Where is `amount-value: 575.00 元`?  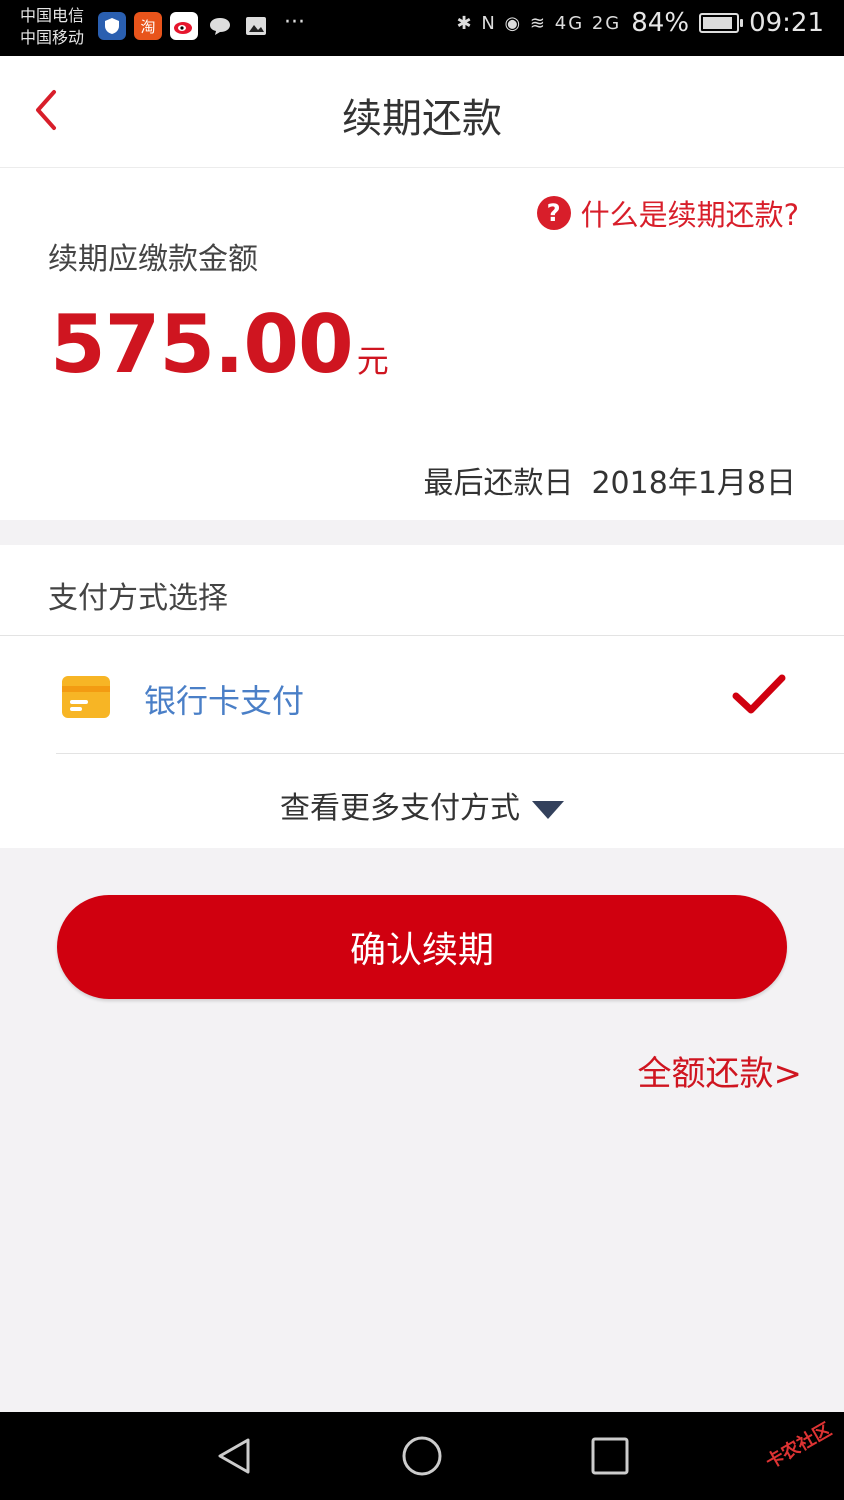
amount-value: 575.00 元 is located at coordinates (219, 344).